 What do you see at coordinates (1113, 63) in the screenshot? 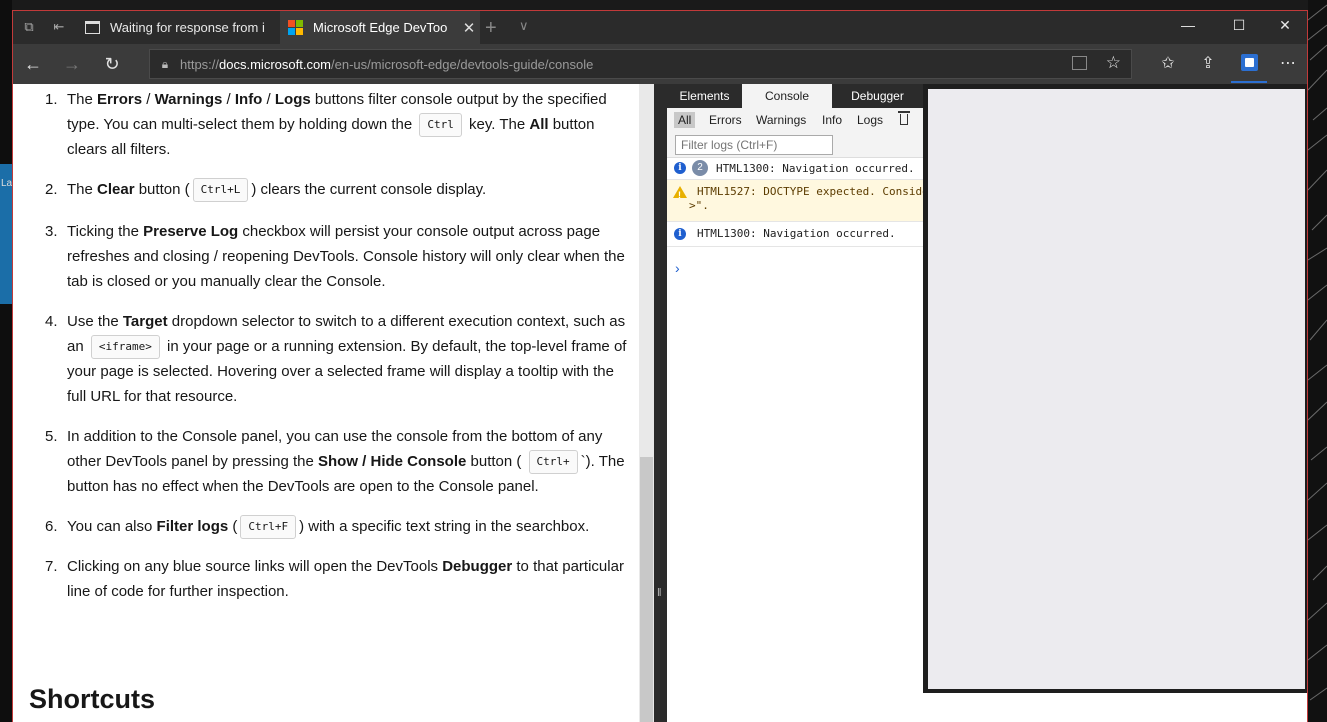
I see `favorite-star-icon: ☆` at bounding box center [1113, 63].